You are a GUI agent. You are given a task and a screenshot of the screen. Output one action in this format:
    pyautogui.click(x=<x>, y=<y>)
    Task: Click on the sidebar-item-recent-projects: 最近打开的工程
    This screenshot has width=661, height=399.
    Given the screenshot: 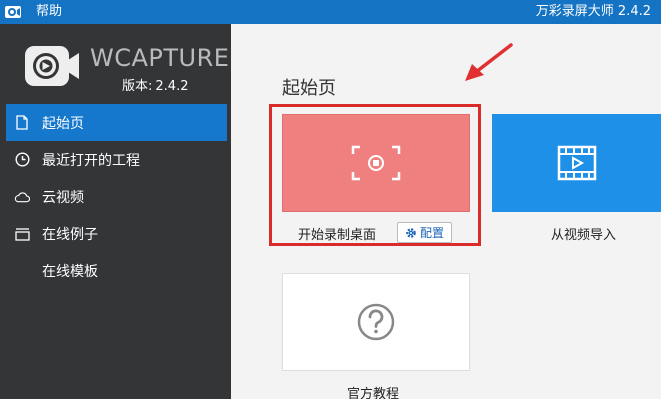 What is the action you would take?
    pyautogui.click(x=116, y=159)
    